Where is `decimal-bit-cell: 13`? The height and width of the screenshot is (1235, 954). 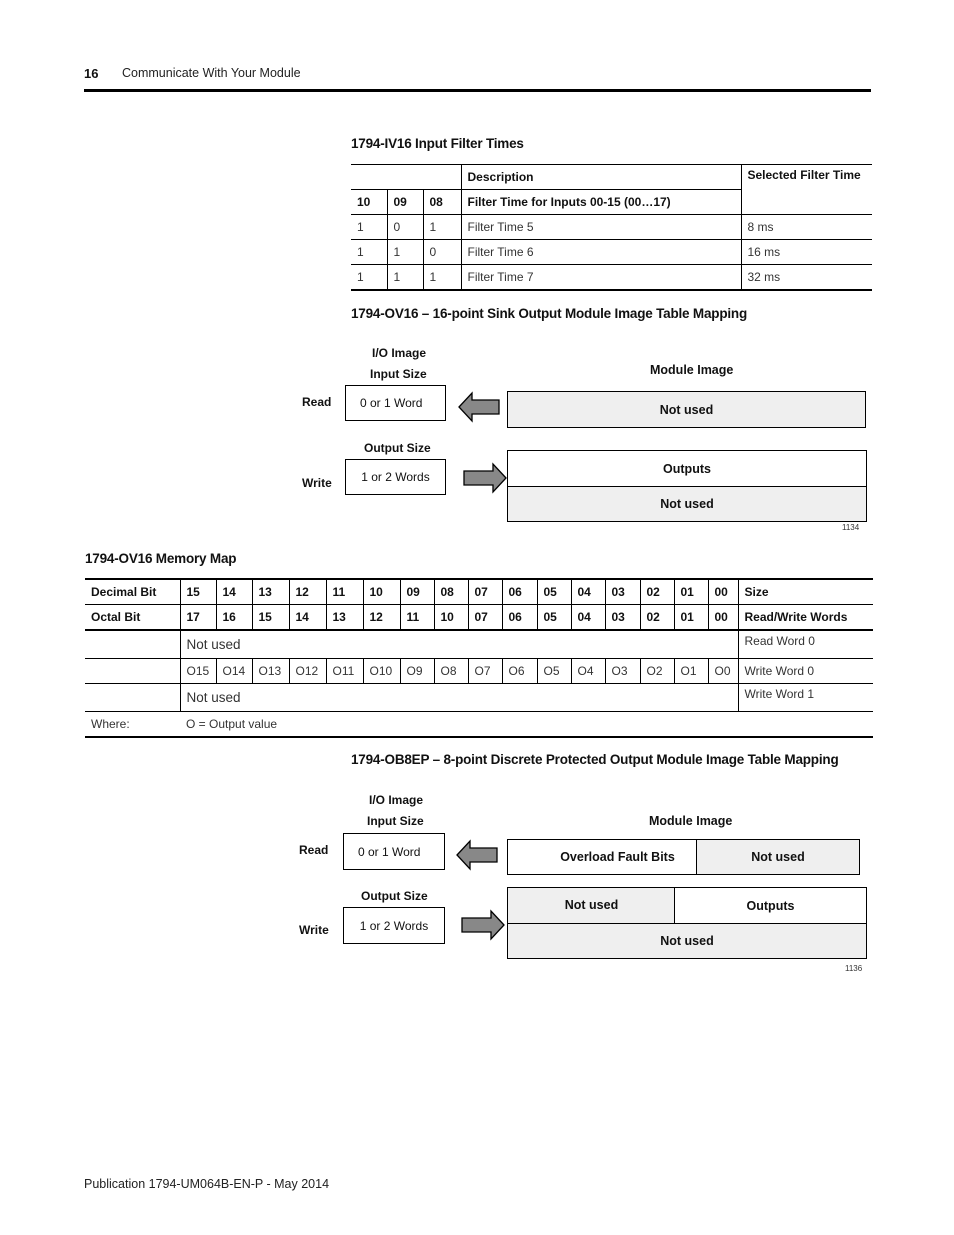
decimal-bit-cell: 13 is located at coordinates (271, 591).